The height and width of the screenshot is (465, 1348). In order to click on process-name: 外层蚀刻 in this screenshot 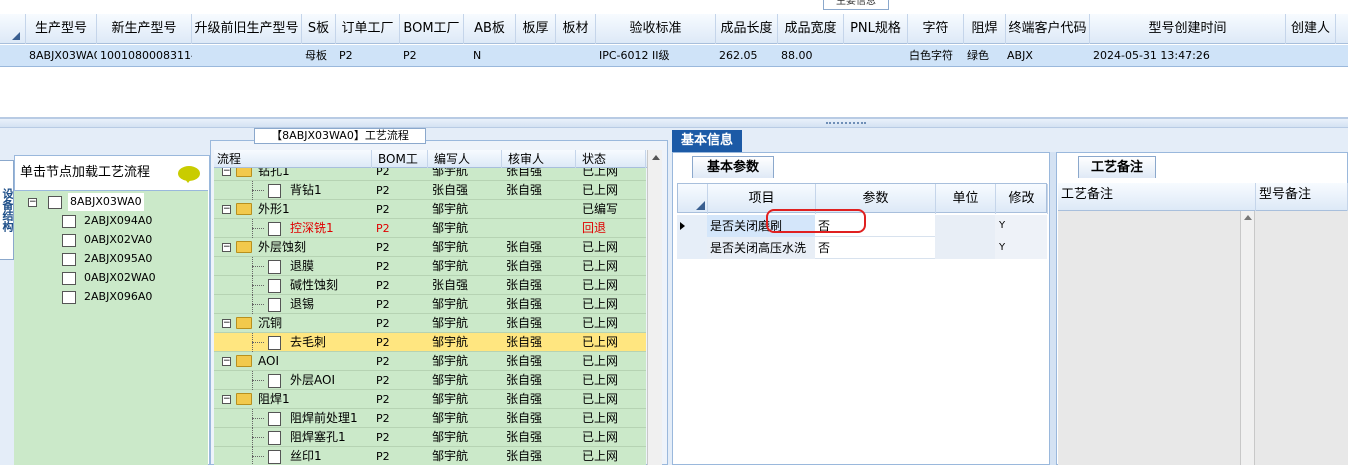, I will do `click(282, 247)`.